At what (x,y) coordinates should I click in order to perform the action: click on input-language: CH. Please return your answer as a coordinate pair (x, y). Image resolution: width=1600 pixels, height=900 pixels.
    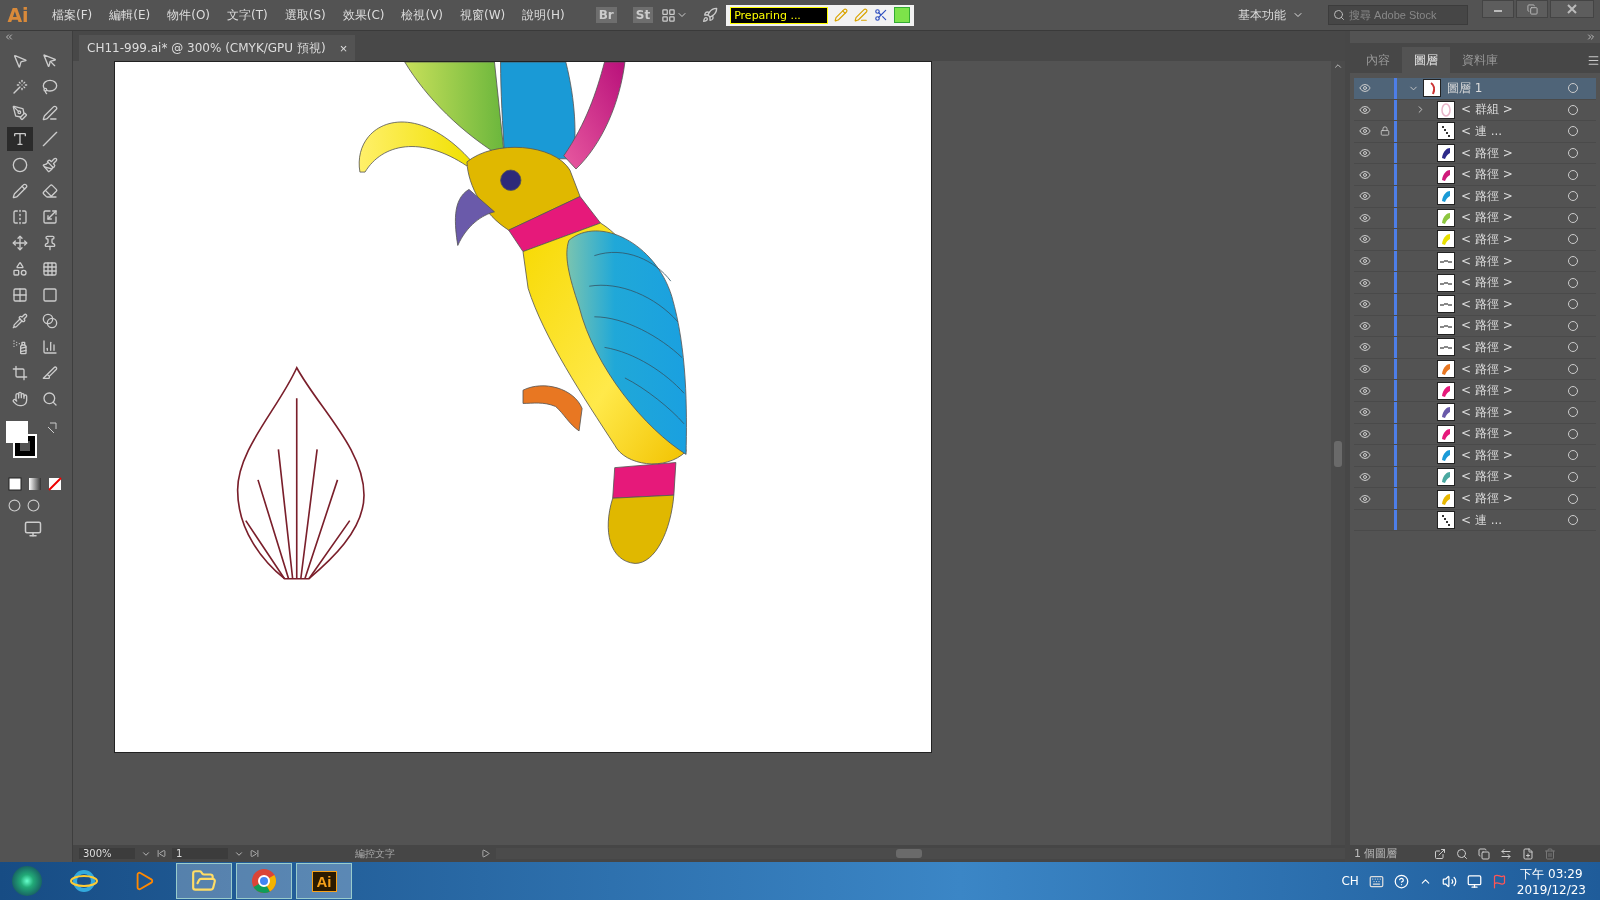
    Looking at the image, I should click on (1350, 881).